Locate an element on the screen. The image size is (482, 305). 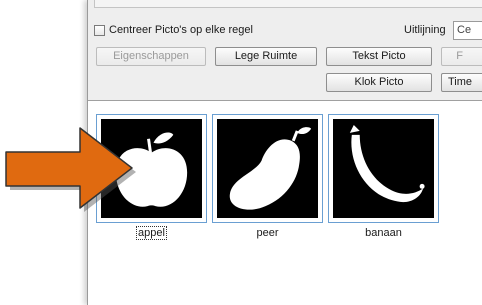
picto-tile-peer is located at coordinates (267, 168).